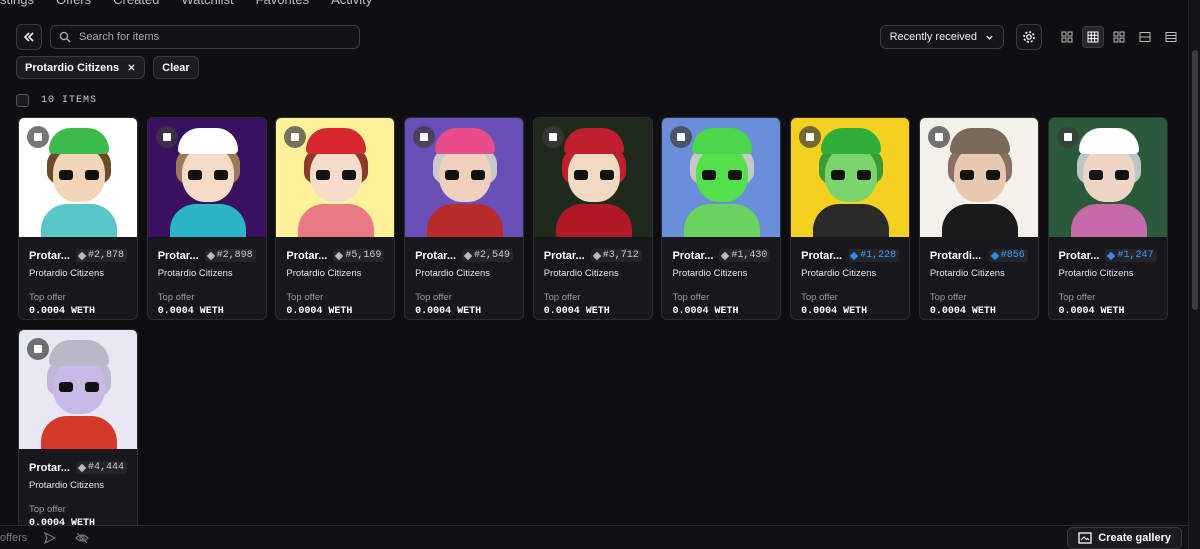 The image size is (1200, 549). Describe the element at coordinates (81, 67) in the screenshot. I see `filter-chip: Protardio Citizens` at that location.